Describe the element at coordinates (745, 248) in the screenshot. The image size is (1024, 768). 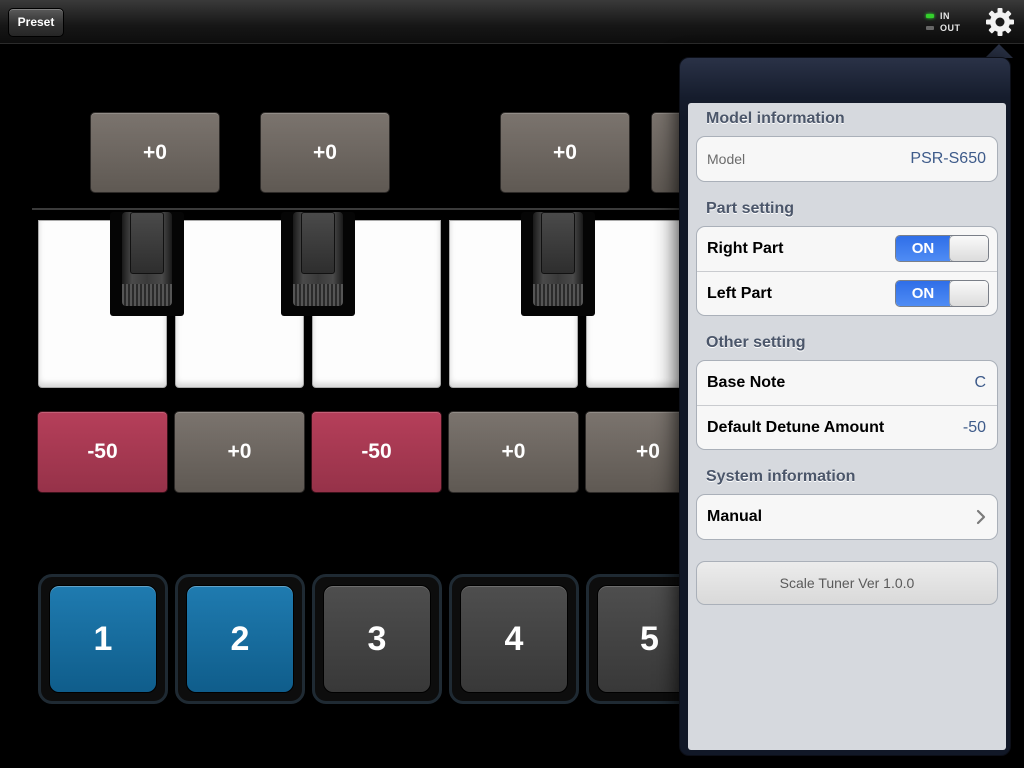
I see `right-part-label: Right Part` at that location.